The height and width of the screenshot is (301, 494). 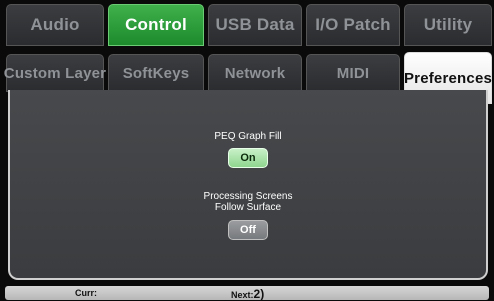 I want to click on processing-screens-toggle: Off, so click(x=248, y=230).